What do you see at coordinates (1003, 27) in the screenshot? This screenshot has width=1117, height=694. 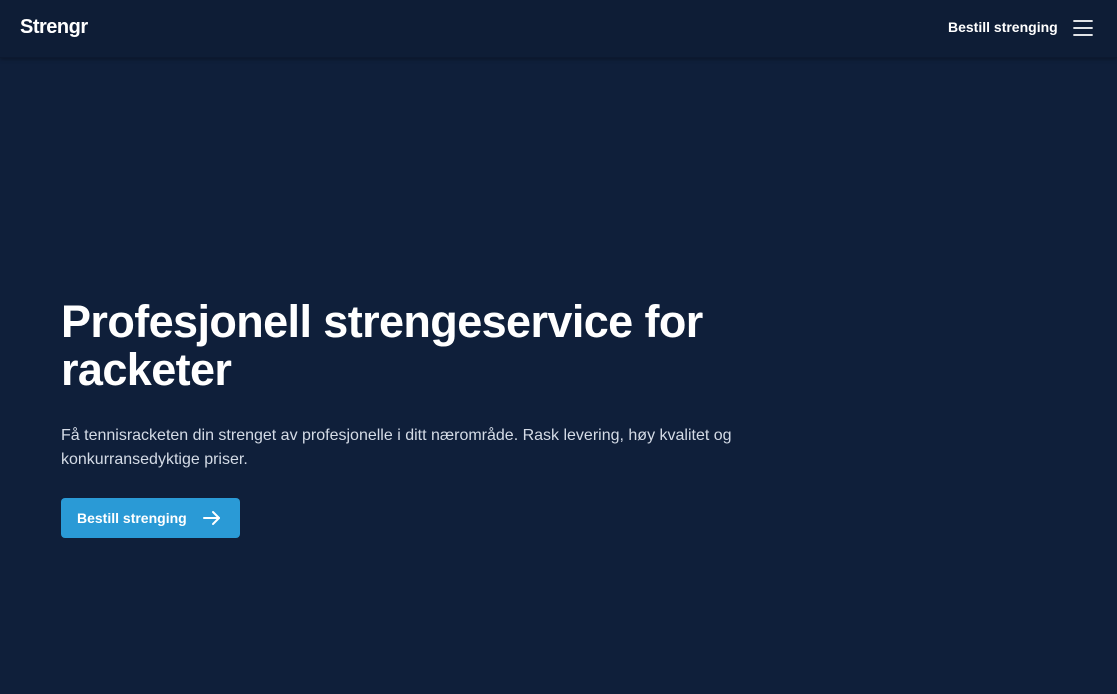 I see `nav-order-stringing-link: Bestill strenging` at bounding box center [1003, 27].